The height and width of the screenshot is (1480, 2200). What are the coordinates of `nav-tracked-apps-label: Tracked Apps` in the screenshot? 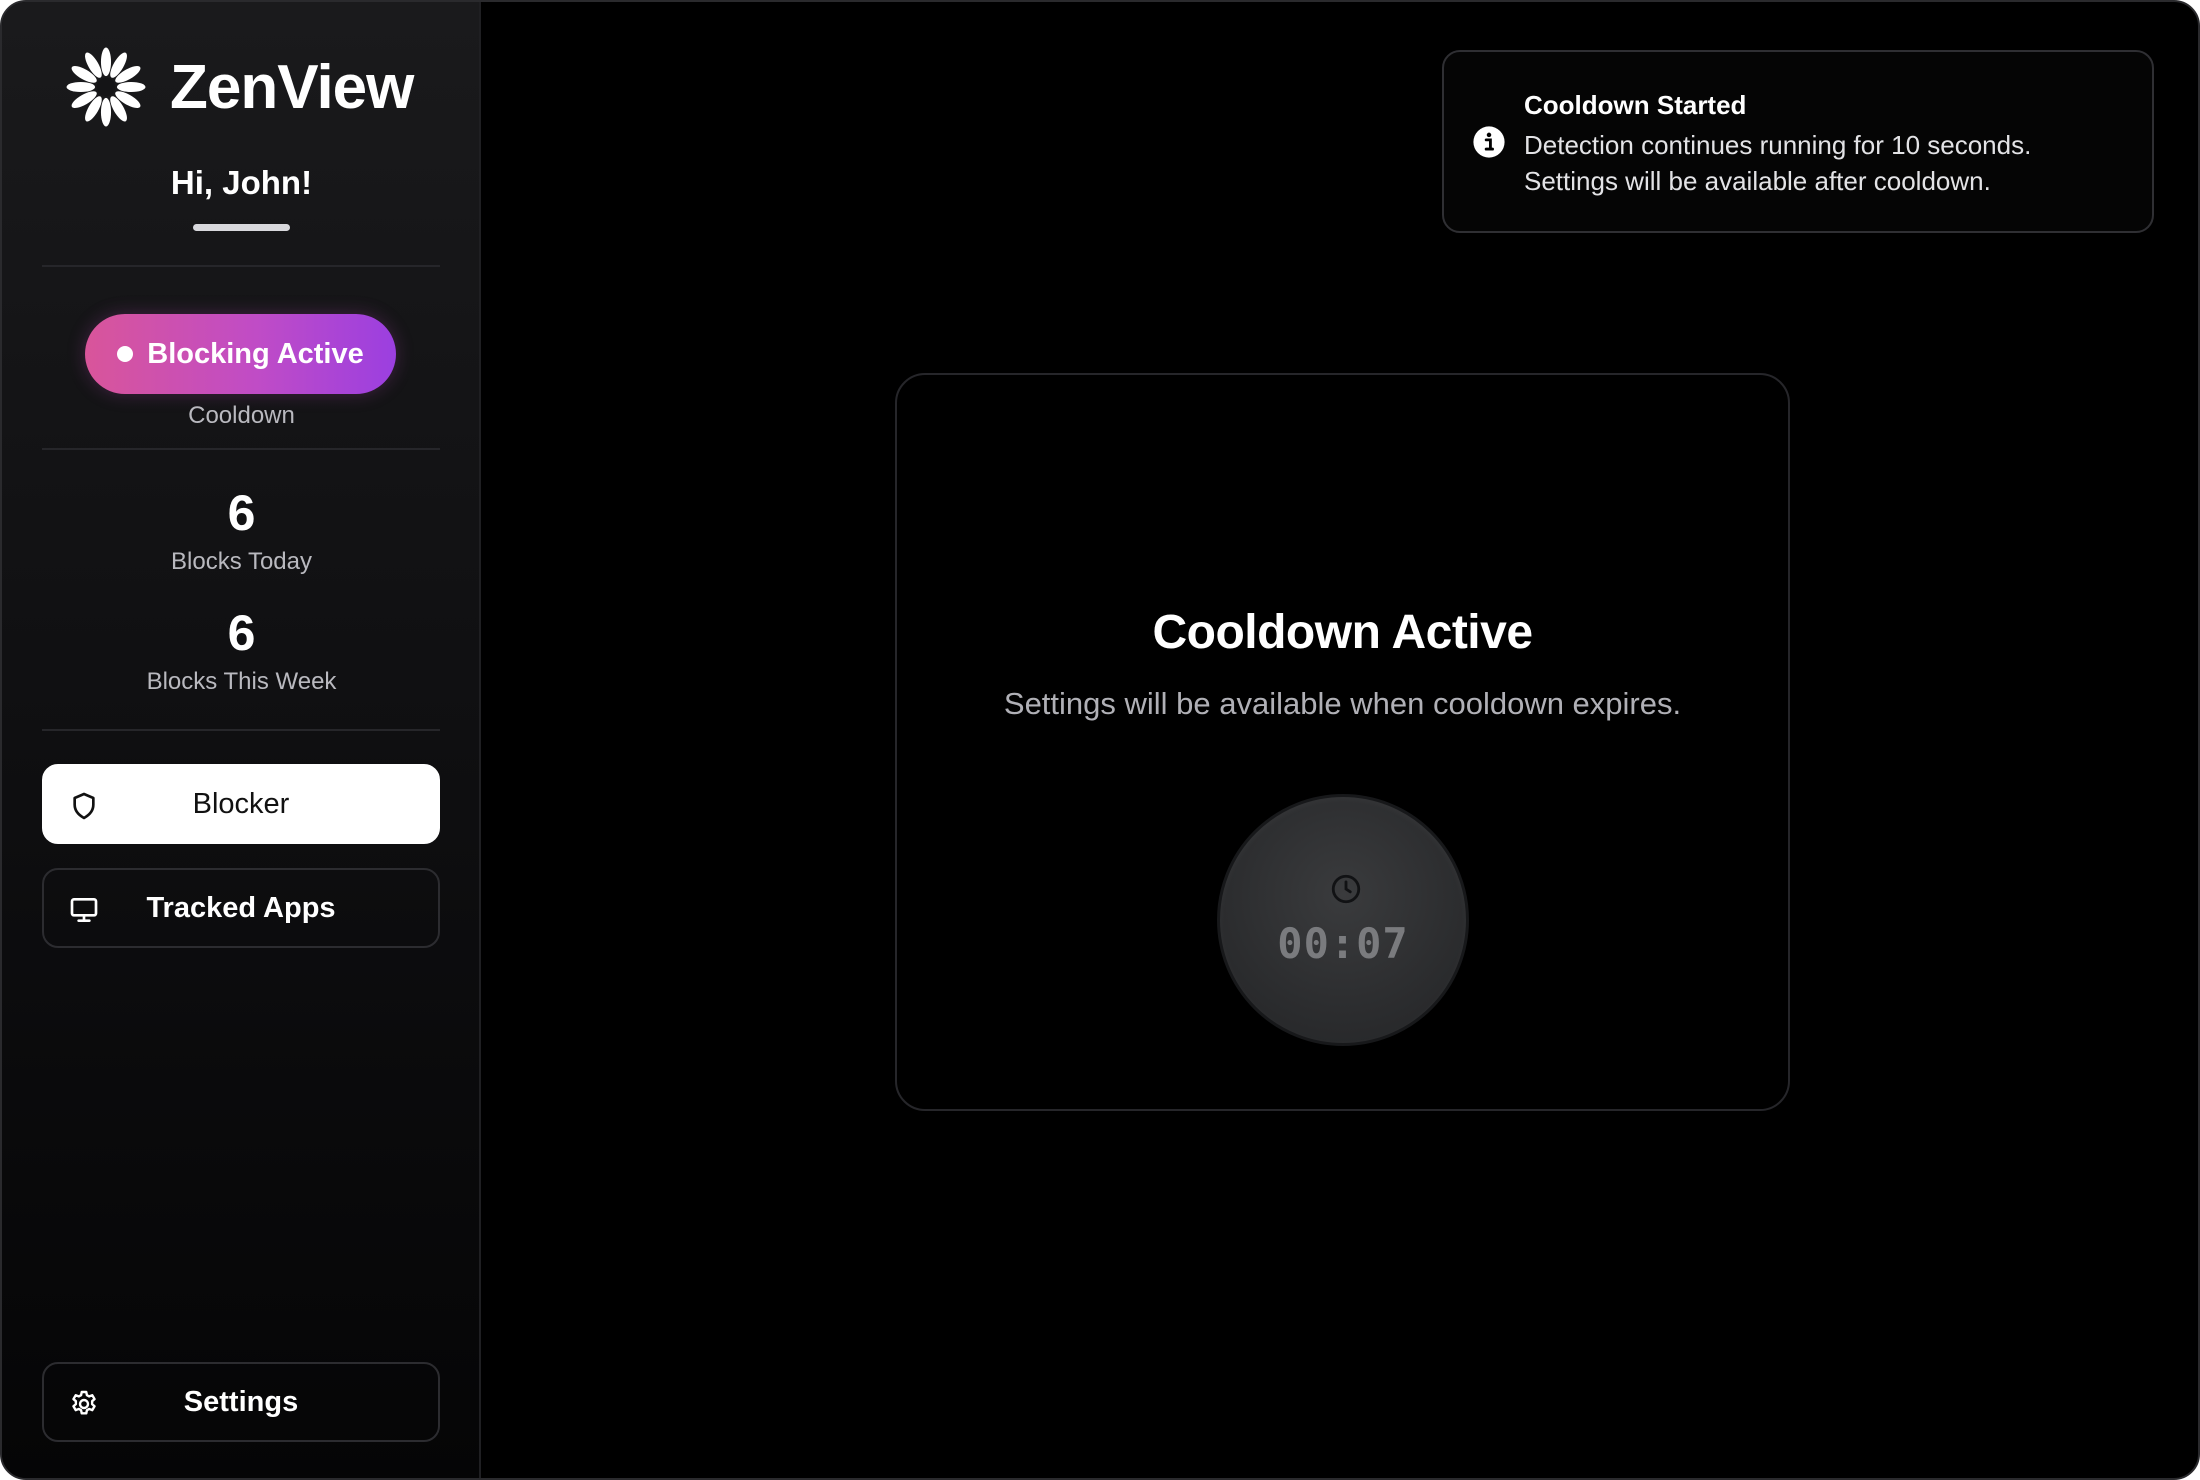 It's located at (241, 907).